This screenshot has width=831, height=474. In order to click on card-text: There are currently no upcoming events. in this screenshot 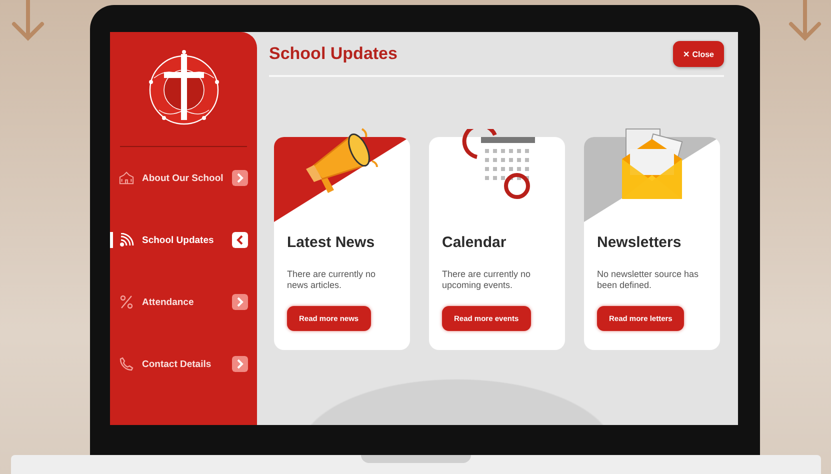, I will do `click(487, 280)`.